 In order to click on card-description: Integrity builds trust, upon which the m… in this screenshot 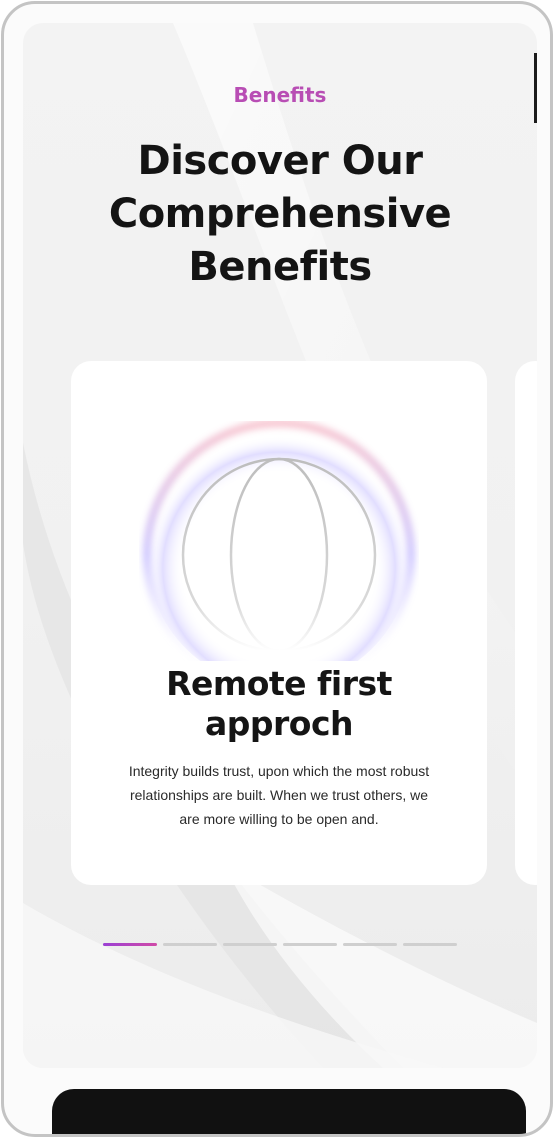, I will do `click(279, 795)`.